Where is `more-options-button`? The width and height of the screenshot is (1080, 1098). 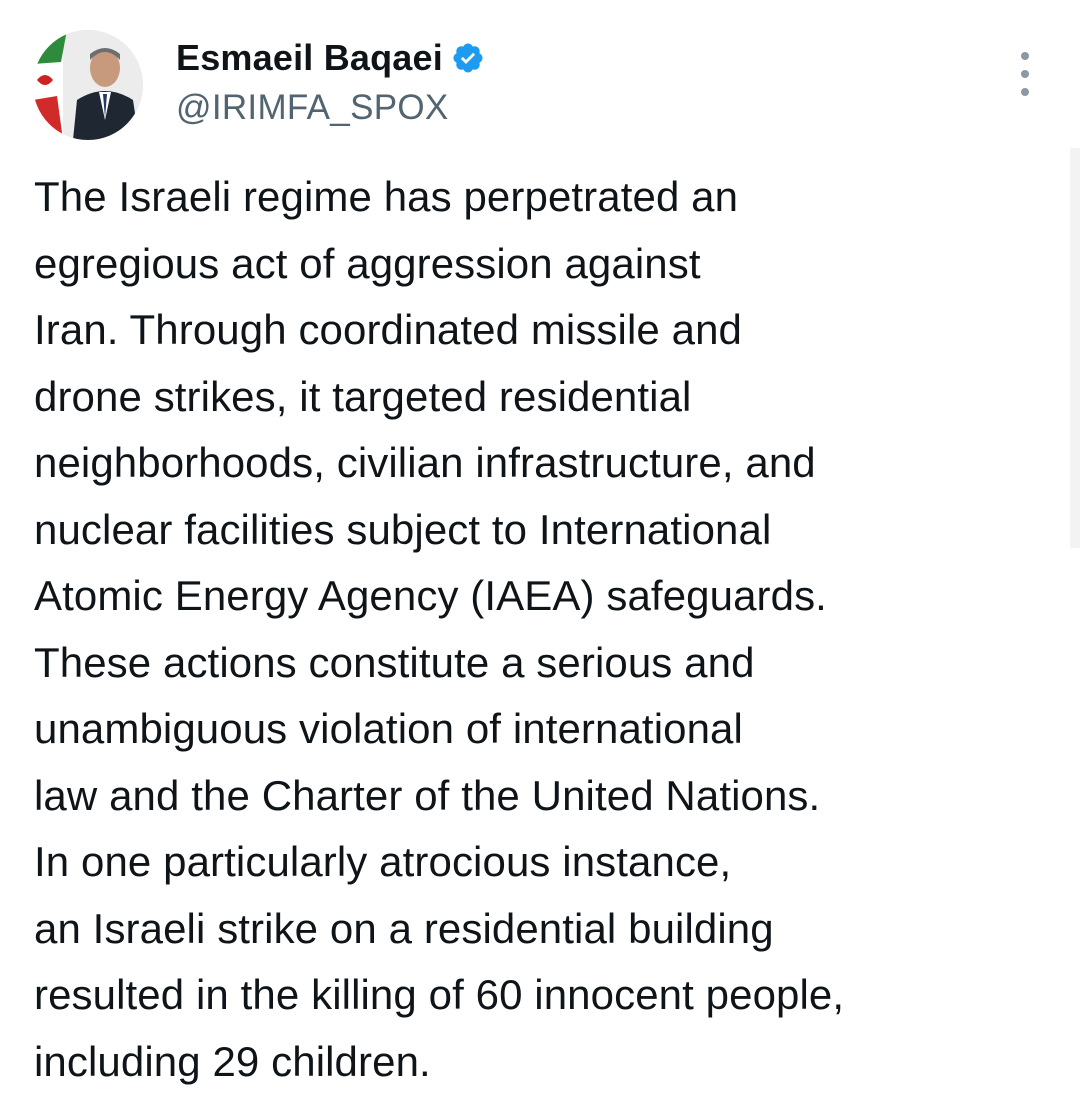
more-options-button is located at coordinates (1025, 74).